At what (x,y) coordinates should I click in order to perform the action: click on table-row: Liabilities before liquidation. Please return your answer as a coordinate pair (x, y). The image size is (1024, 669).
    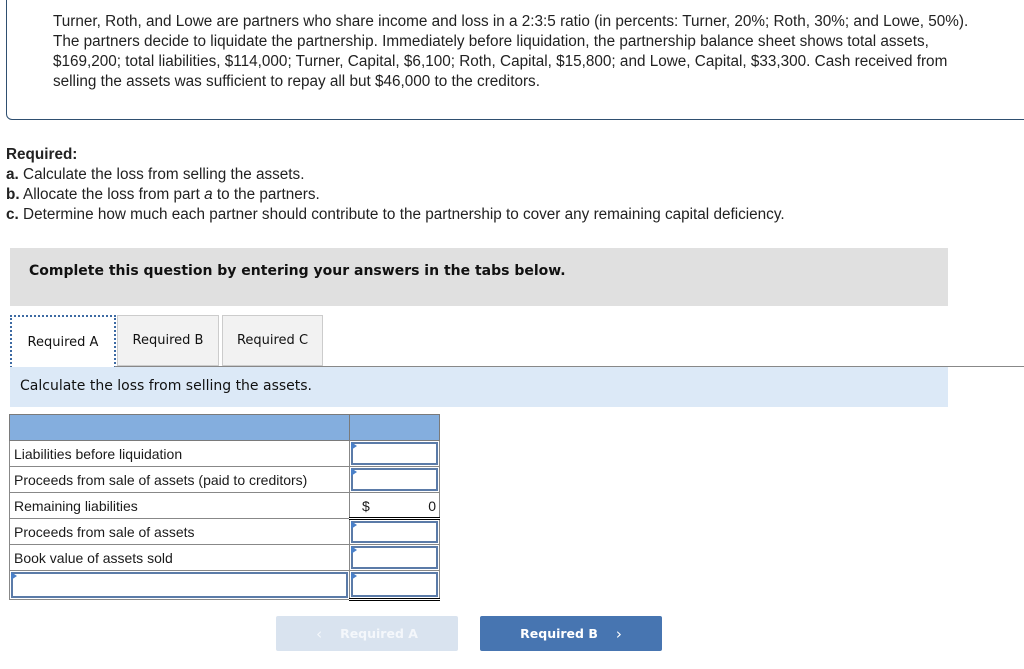
    Looking at the image, I should click on (224, 453).